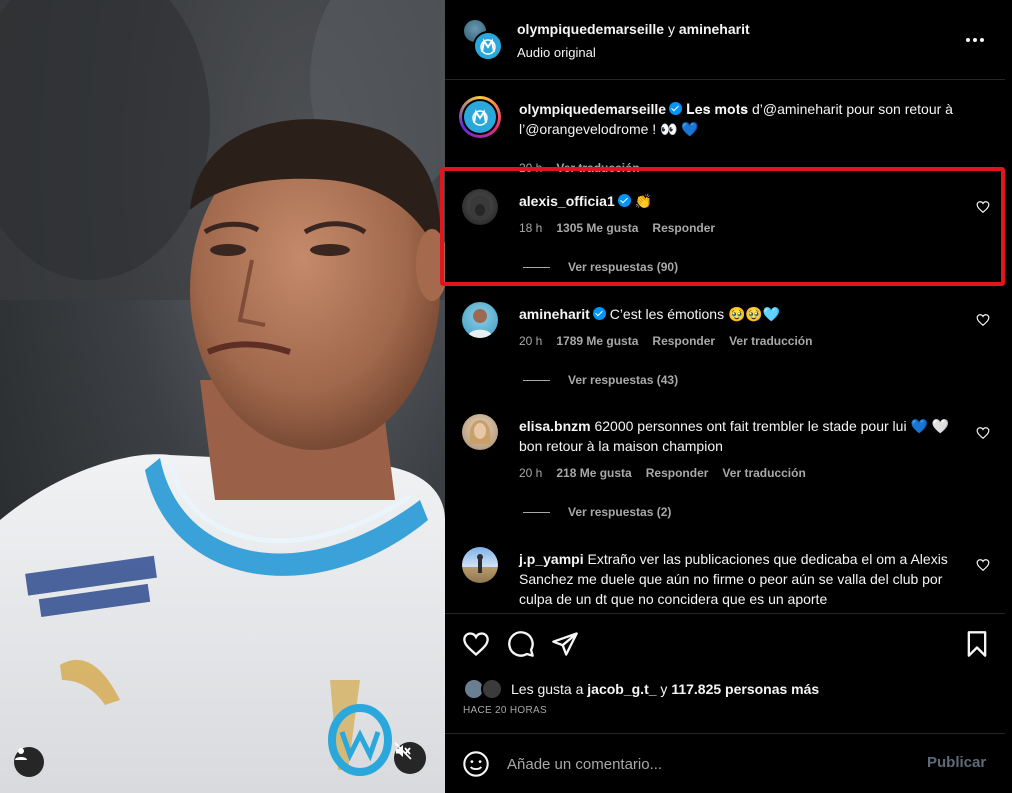  Describe the element at coordinates (29, 762) in the screenshot. I see `tagged-users-button` at that location.